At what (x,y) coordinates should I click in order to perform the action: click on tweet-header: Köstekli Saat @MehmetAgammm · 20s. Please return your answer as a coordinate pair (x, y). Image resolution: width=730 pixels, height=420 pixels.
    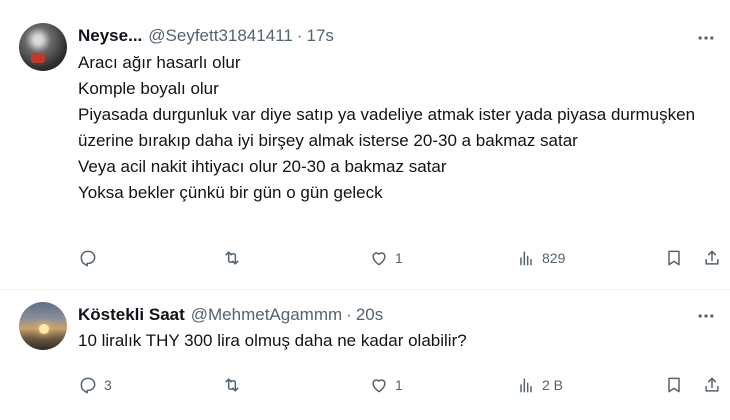
    Looking at the image, I should click on (230, 315).